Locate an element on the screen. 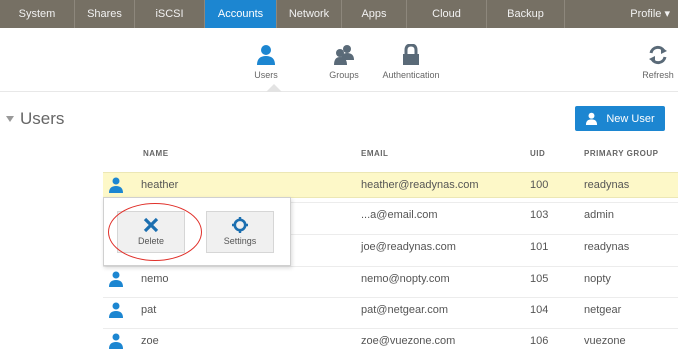 This screenshot has height=357, width=678. settings-button: Settings is located at coordinates (240, 232).